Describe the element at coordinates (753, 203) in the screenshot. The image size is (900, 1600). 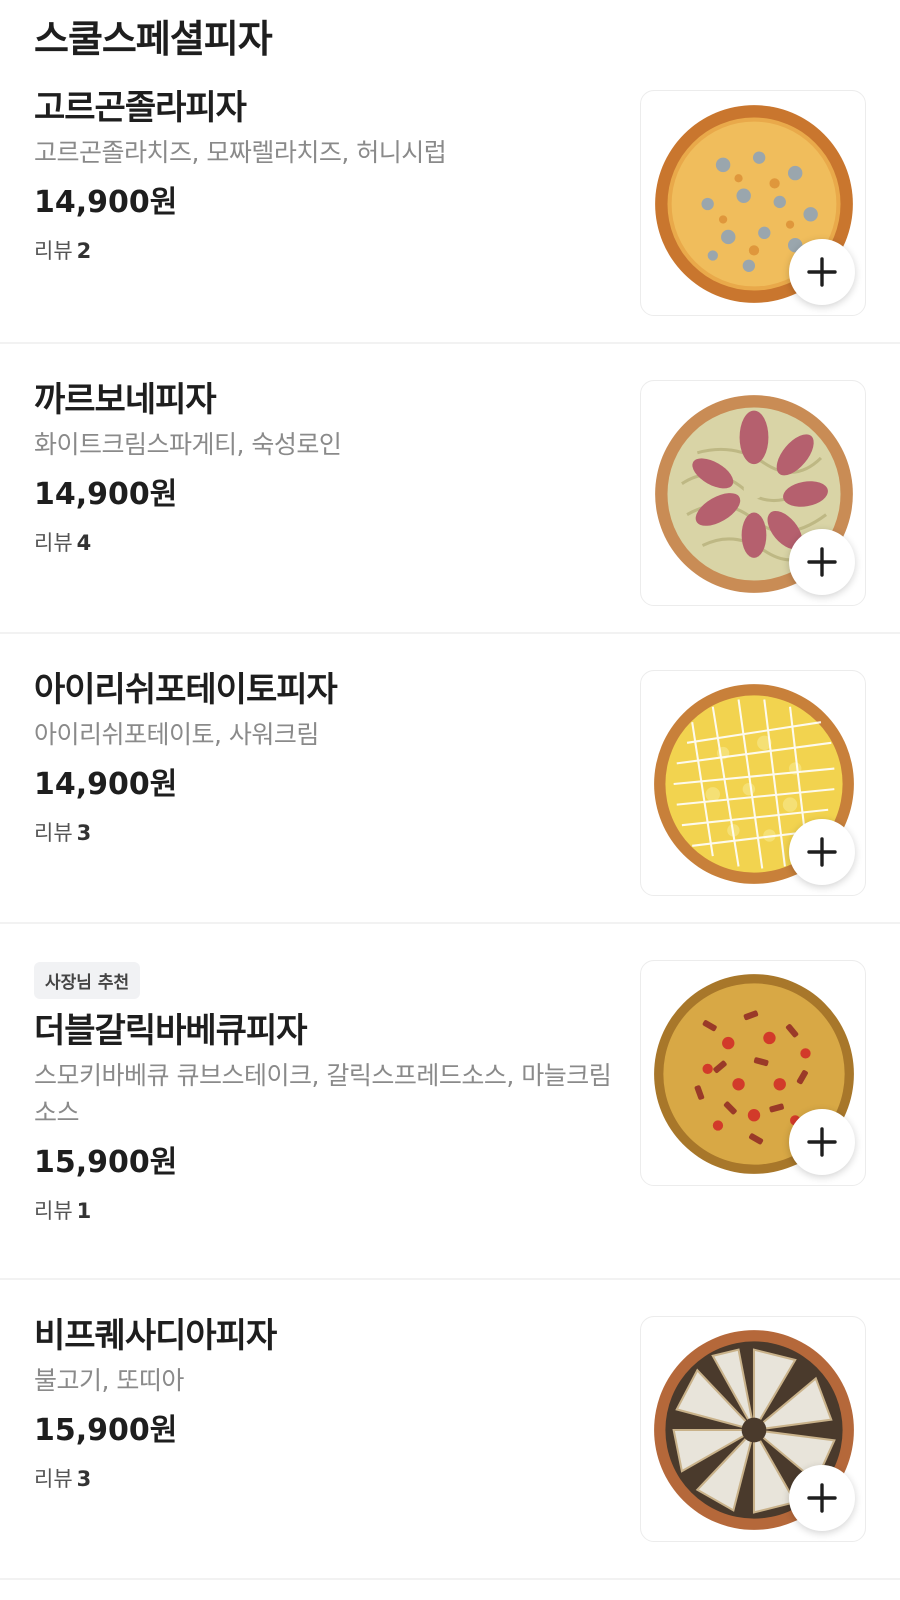
I see `gorgonzola-pizza-image` at that location.